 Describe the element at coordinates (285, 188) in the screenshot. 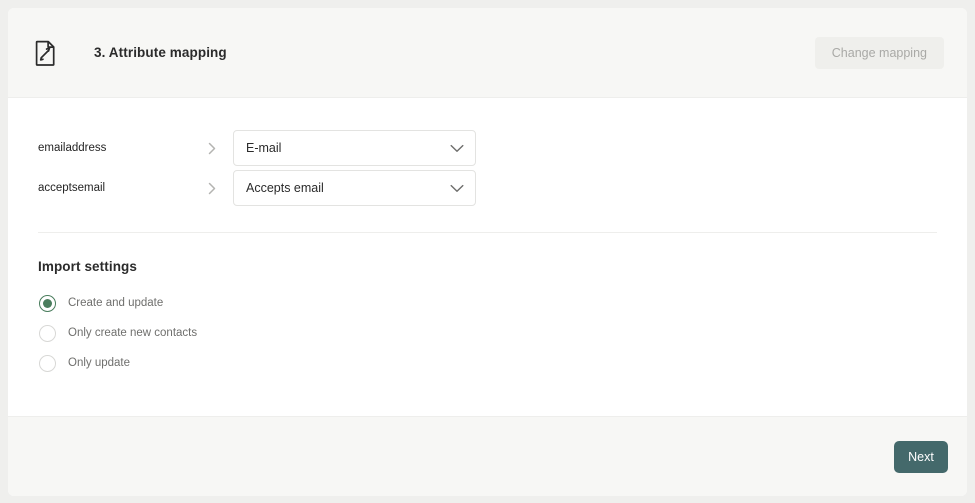

I see `select-value: Accepts email` at that location.